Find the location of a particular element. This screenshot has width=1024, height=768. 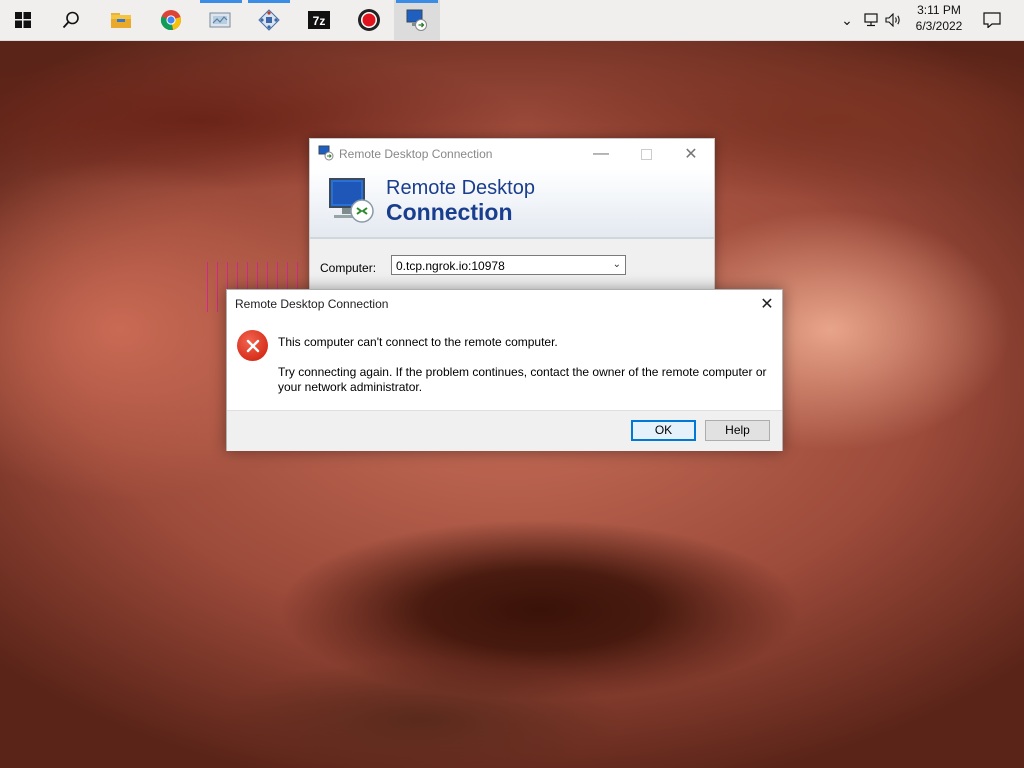

rdc-title: Remote Desktop Connection is located at coordinates (416, 154).